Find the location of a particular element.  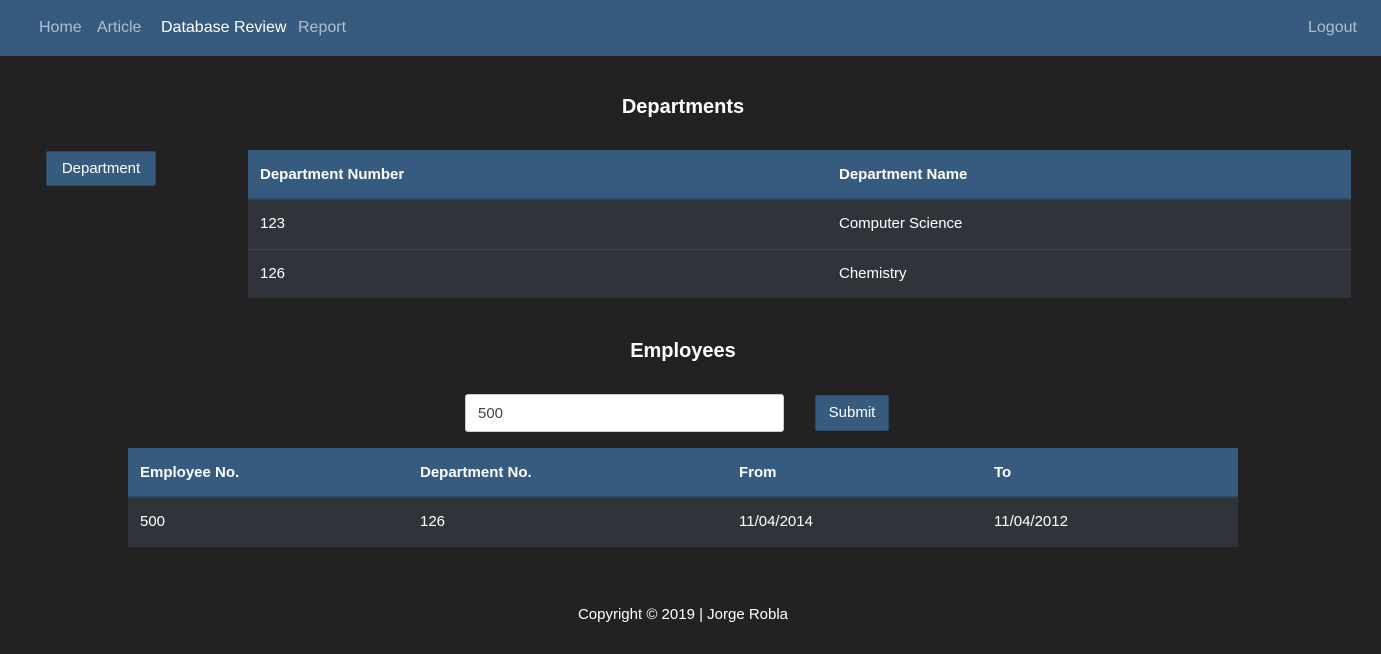

column-header-department-number: Department Number is located at coordinates (332, 174).